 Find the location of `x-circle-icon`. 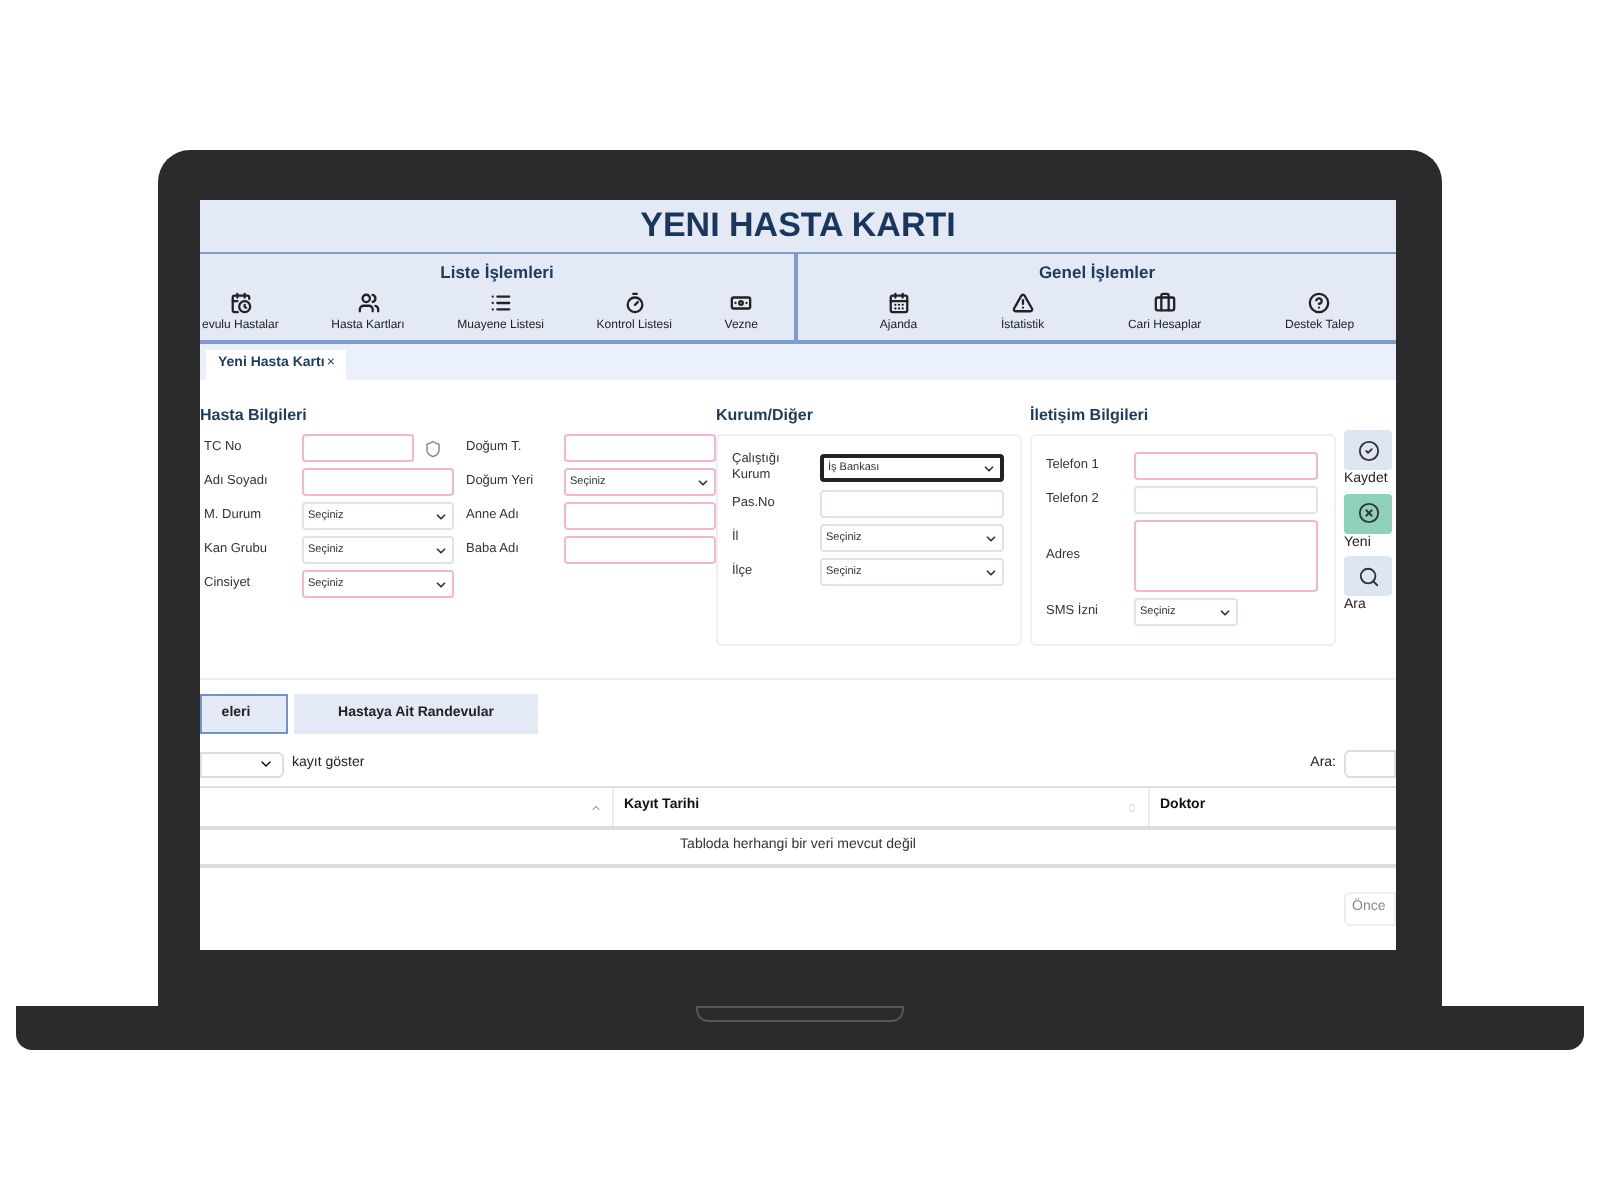

x-circle-icon is located at coordinates (1368, 513).